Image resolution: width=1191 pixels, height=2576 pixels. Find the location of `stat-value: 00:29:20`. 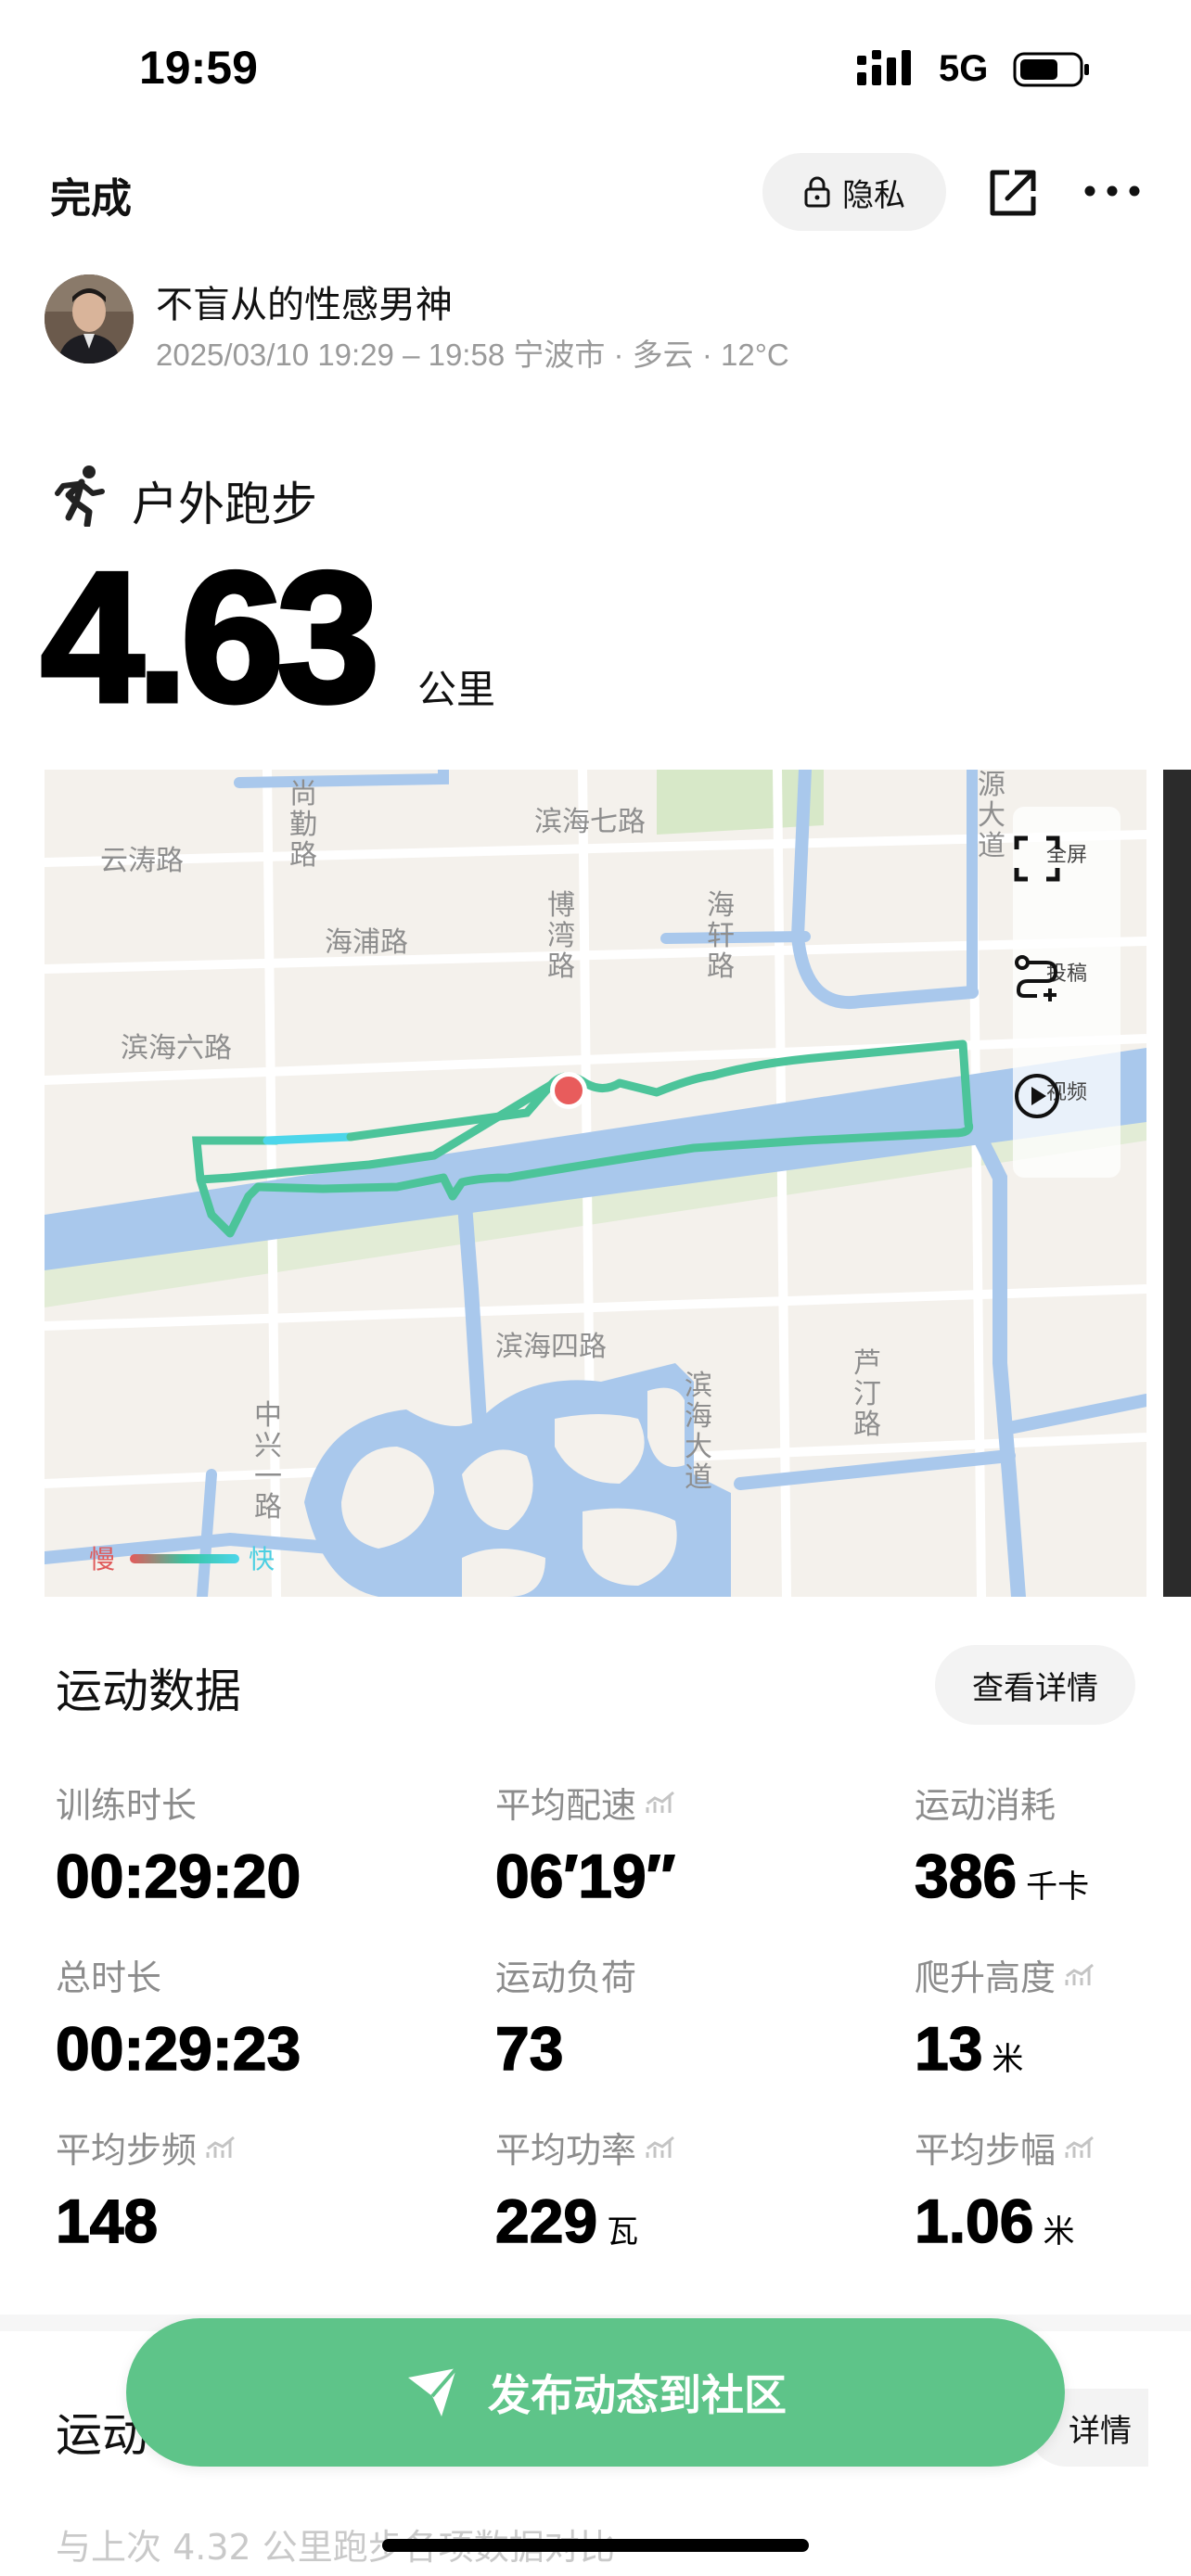

stat-value: 00:29:20 is located at coordinates (178, 1876).